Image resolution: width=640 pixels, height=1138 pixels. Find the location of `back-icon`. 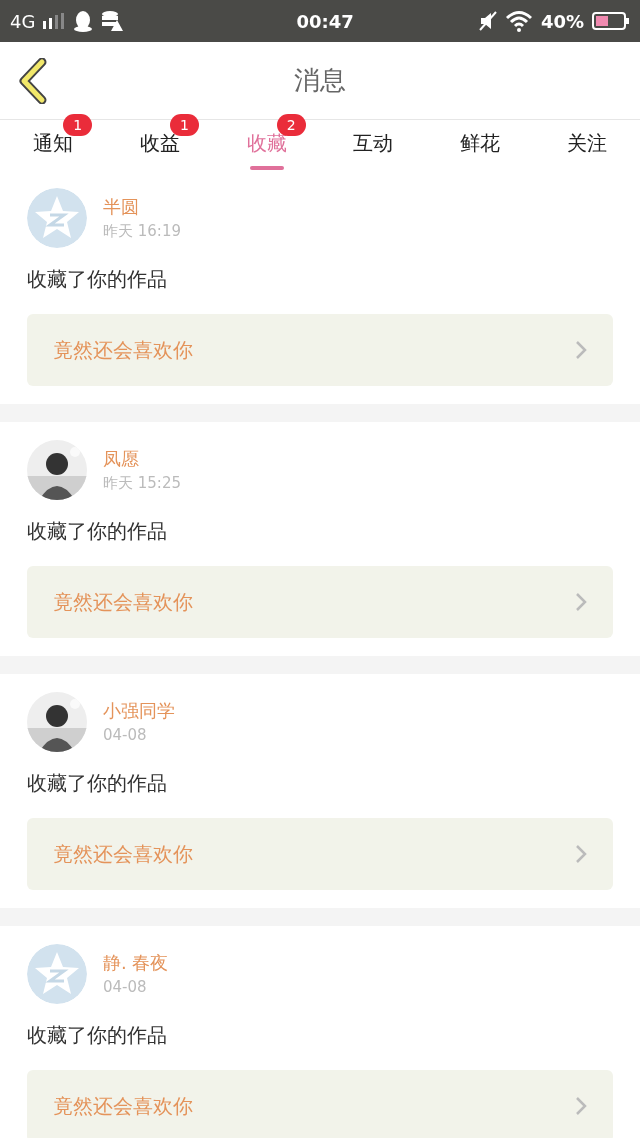

back-icon is located at coordinates (33, 81).